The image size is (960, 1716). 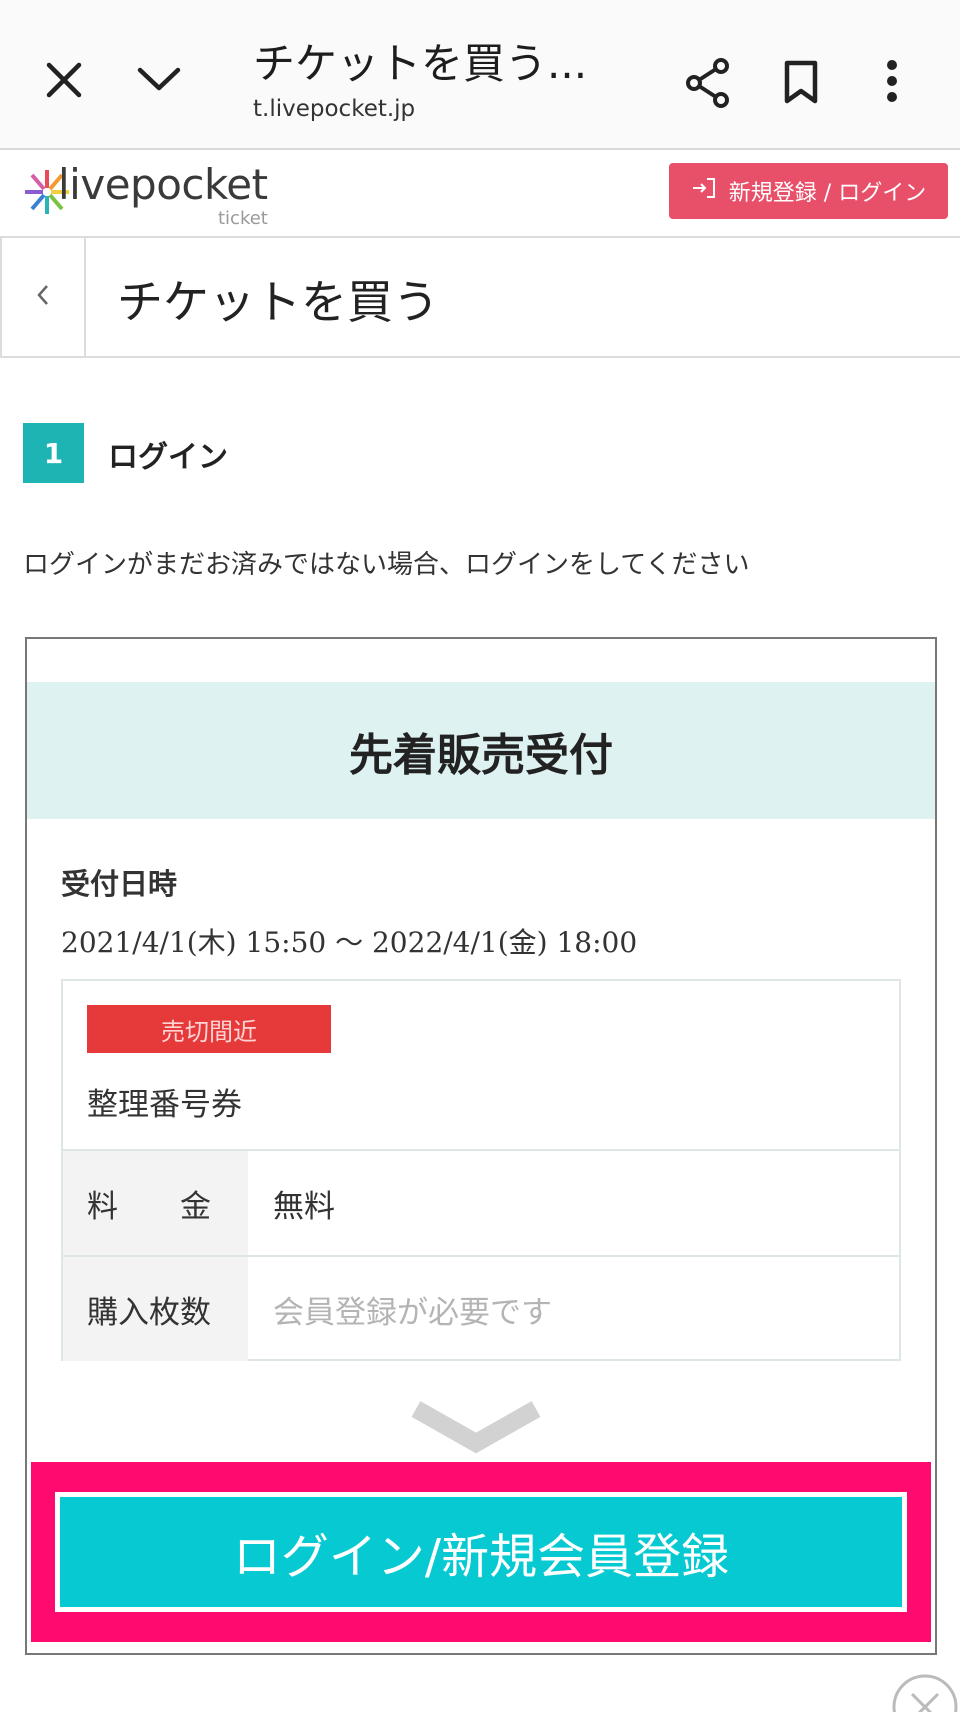 What do you see at coordinates (827, 193) in the screenshot?
I see `register-login-label: 新規登録 / ログイン` at bounding box center [827, 193].